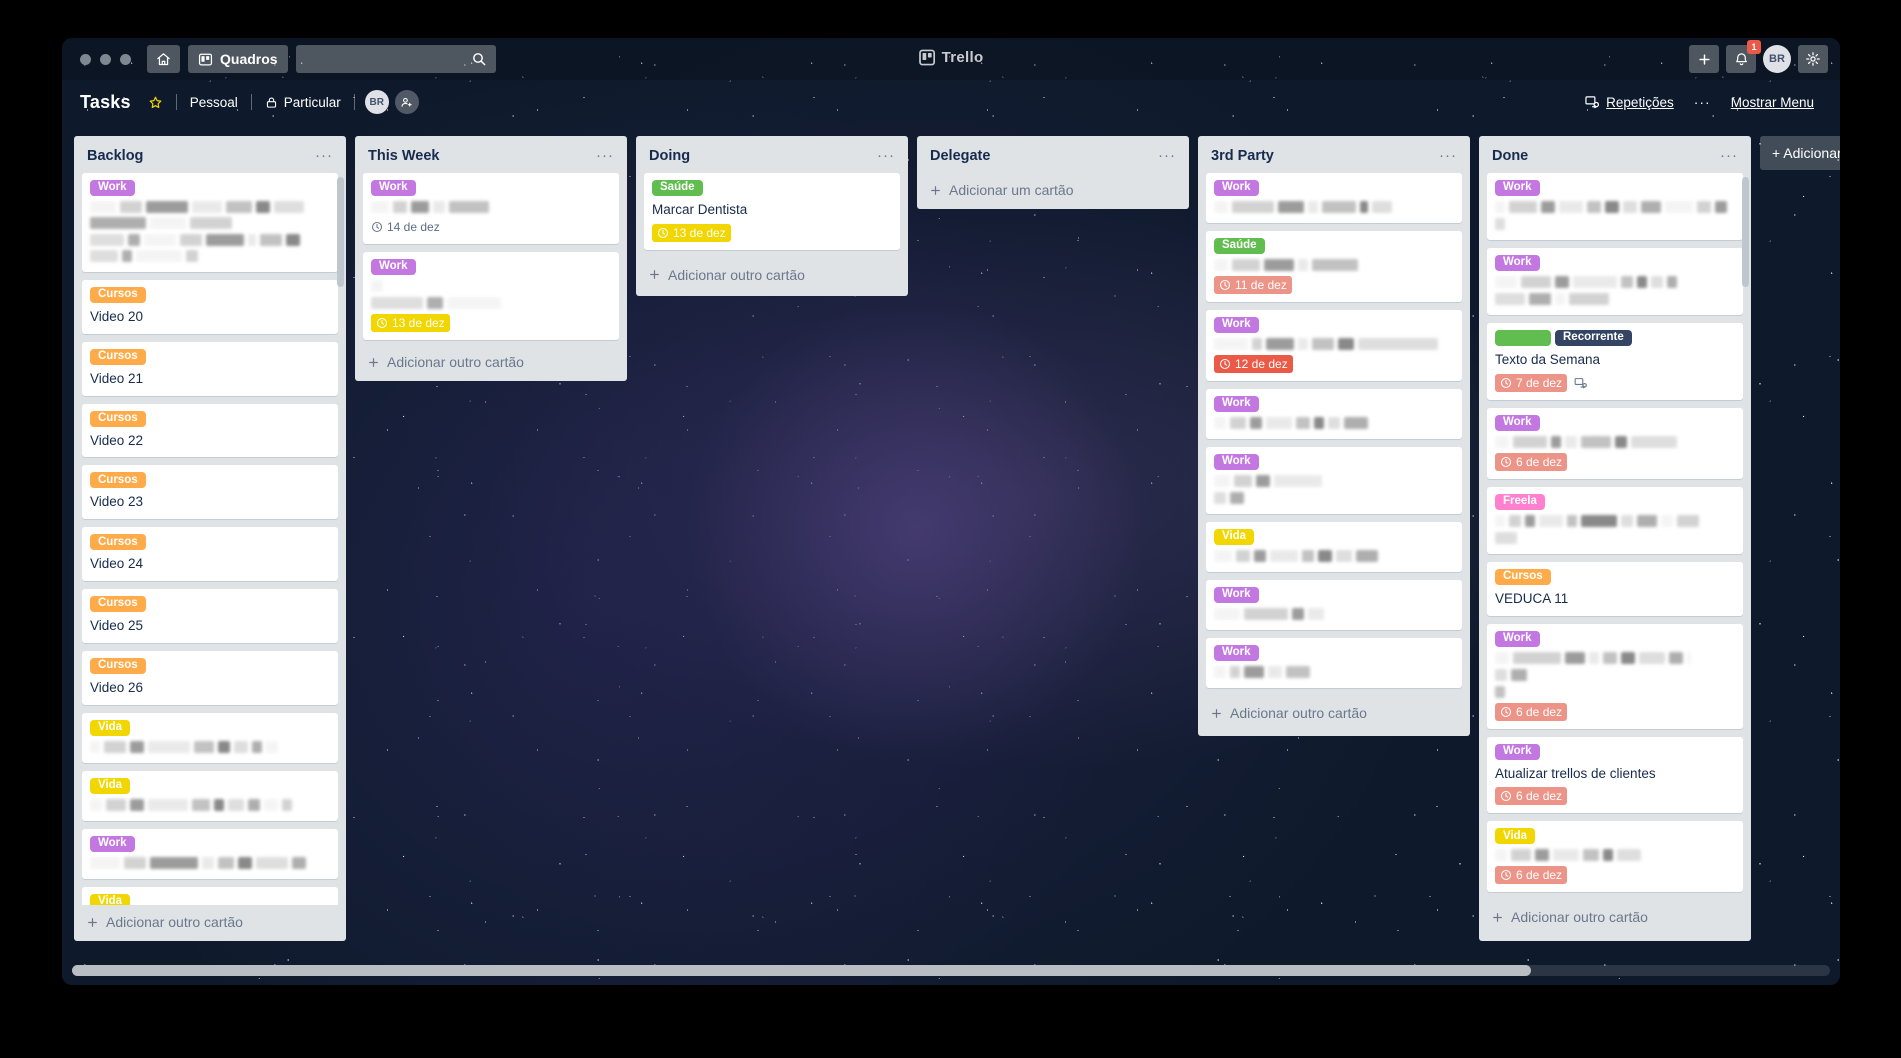 This screenshot has height=1058, width=1901. I want to click on card: Work 12 de dez, so click(1334, 345).